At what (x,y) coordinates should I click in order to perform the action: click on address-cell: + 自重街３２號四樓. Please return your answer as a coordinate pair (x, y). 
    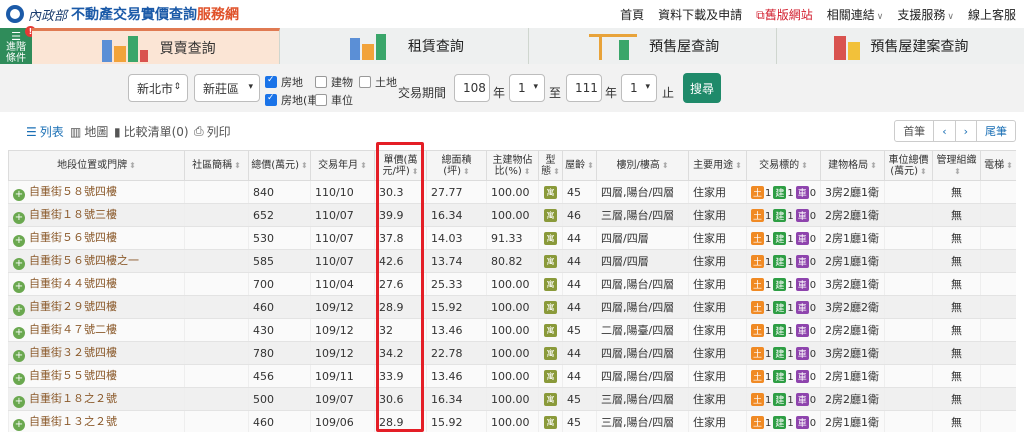
    Looking at the image, I should click on (96, 353).